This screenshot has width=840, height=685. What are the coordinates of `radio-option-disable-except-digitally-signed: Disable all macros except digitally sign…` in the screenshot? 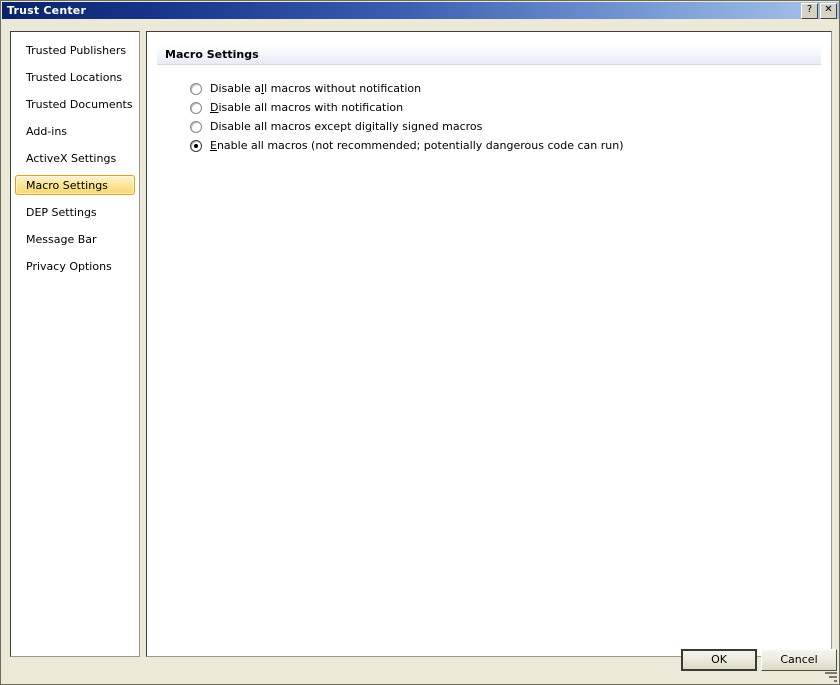 It's located at (510, 126).